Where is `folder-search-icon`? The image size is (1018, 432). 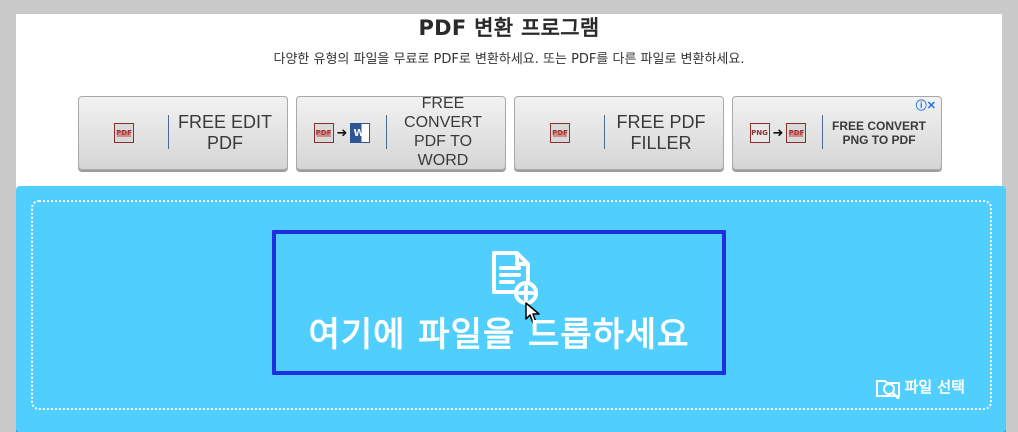
folder-search-icon is located at coordinates (887, 389).